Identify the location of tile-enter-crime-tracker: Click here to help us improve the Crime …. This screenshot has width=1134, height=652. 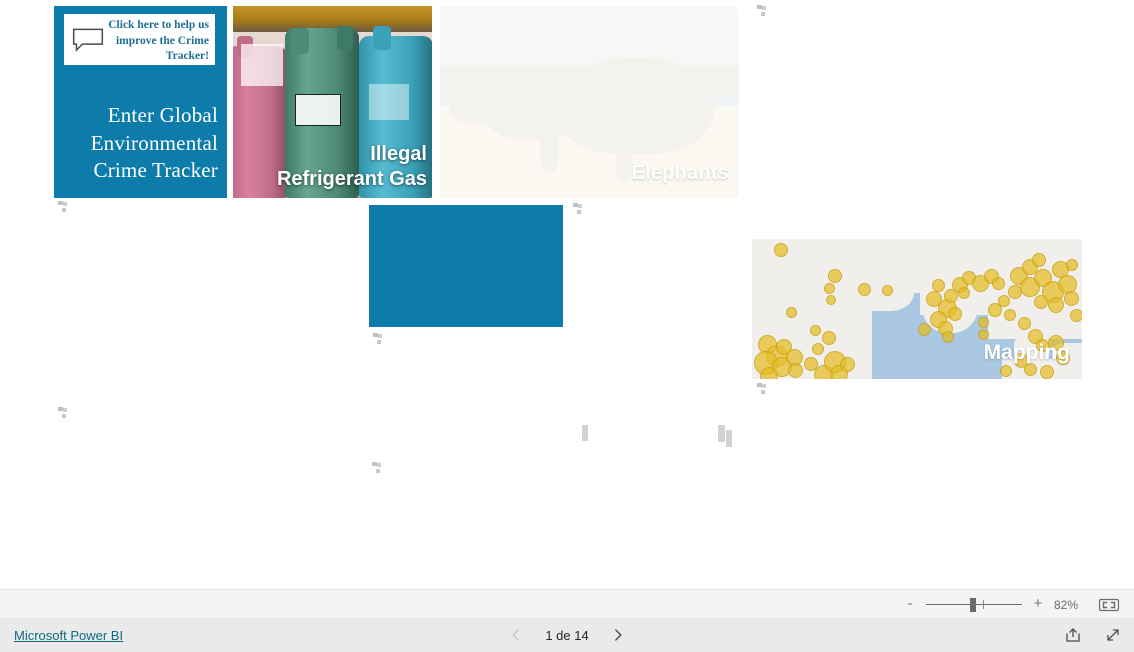
(140, 102).